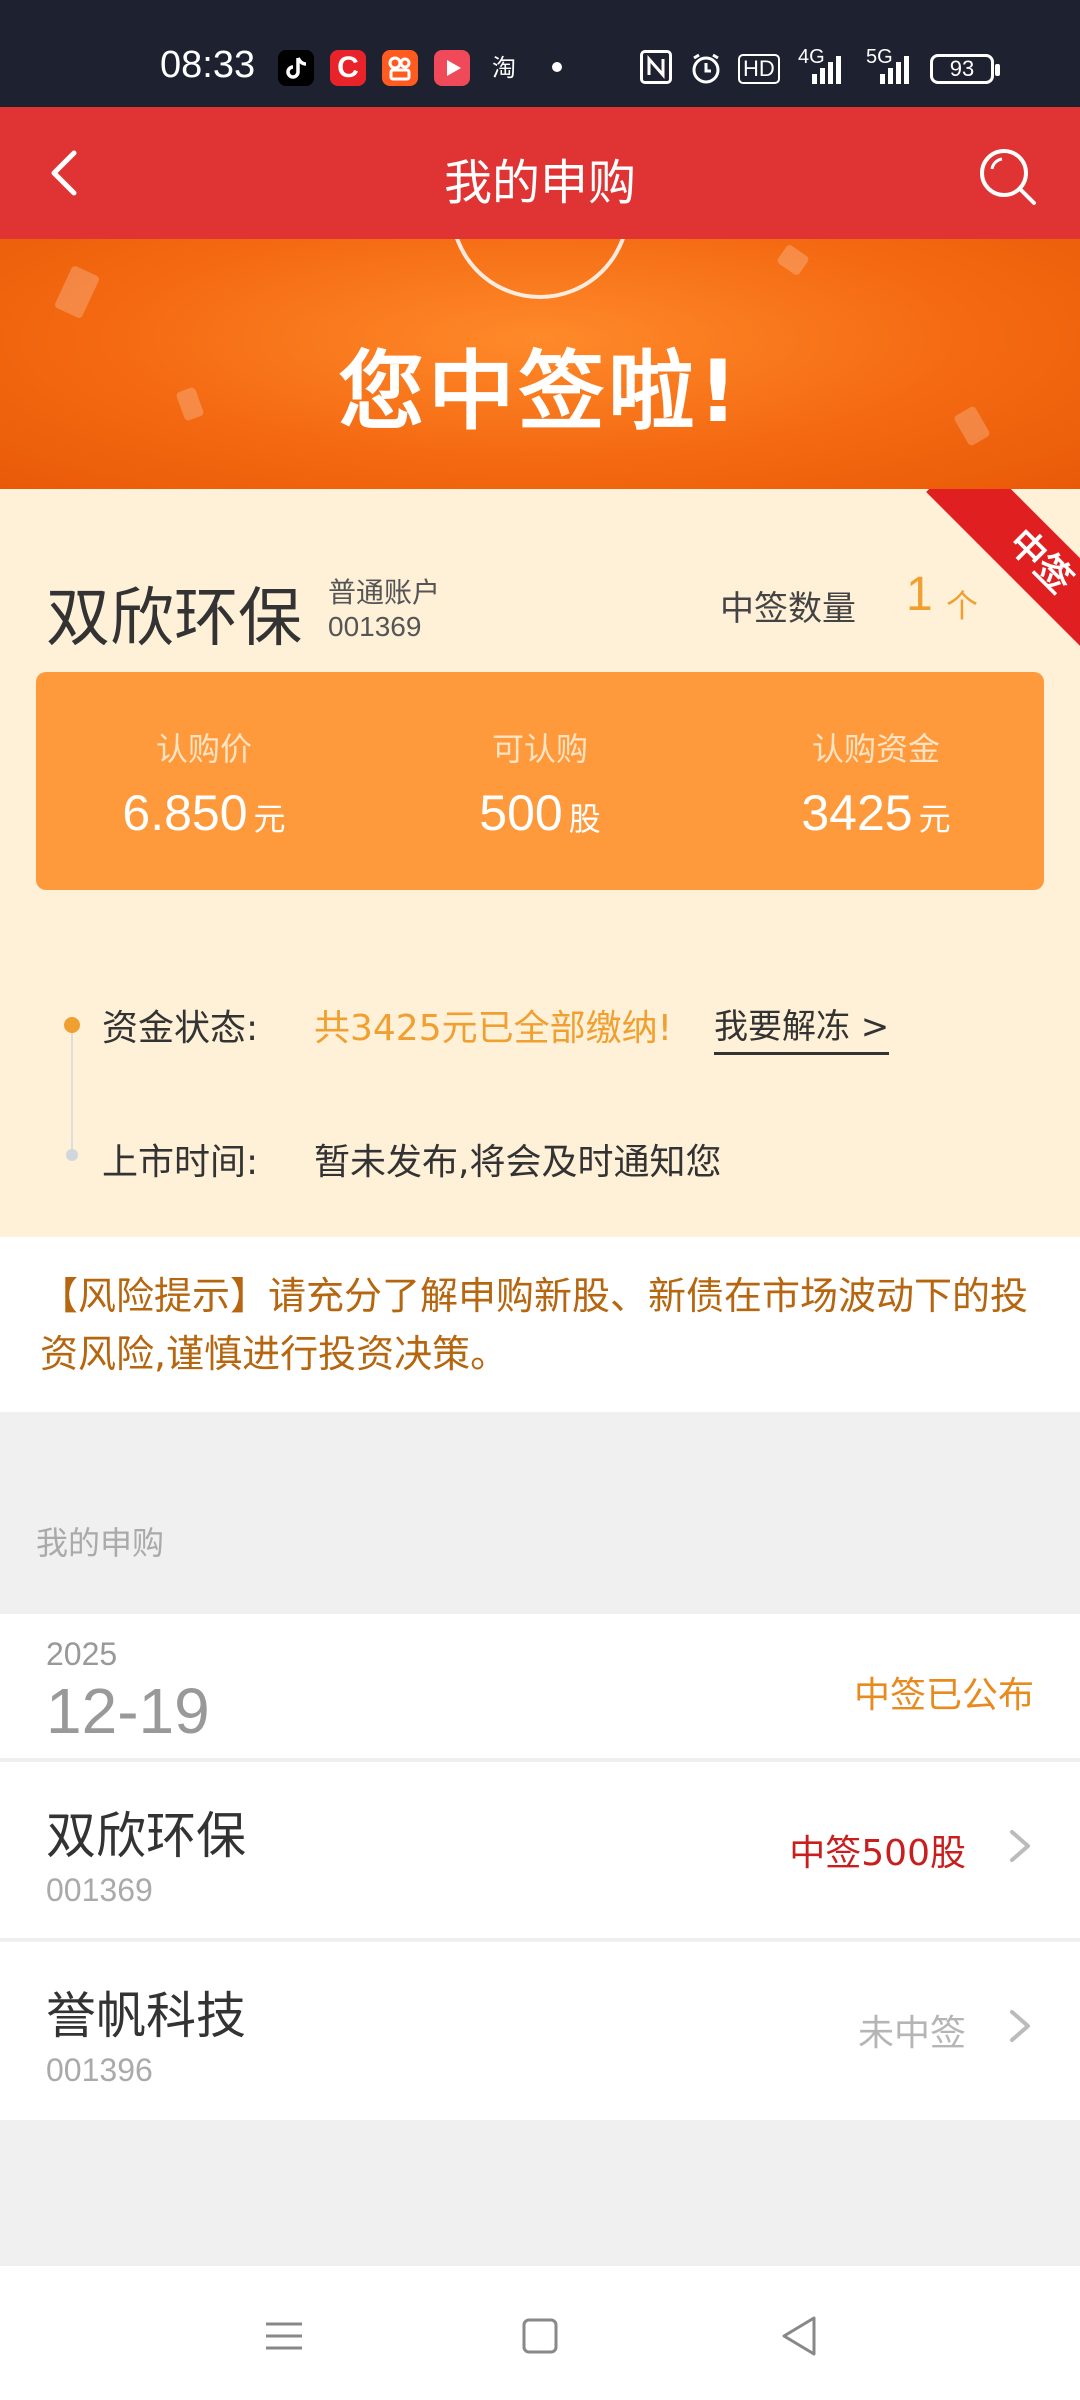 This screenshot has height=2400, width=1080. I want to click on app-c-icon: C, so click(348, 68).